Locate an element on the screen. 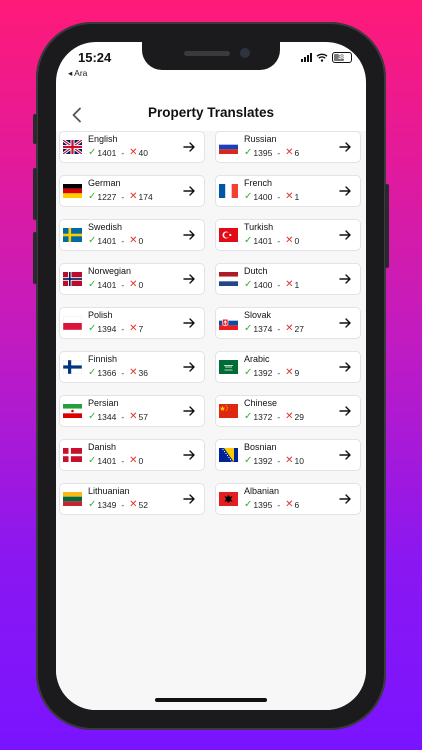 Image resolution: width=422 pixels, height=750 pixels. language-name: English is located at coordinates (103, 139).